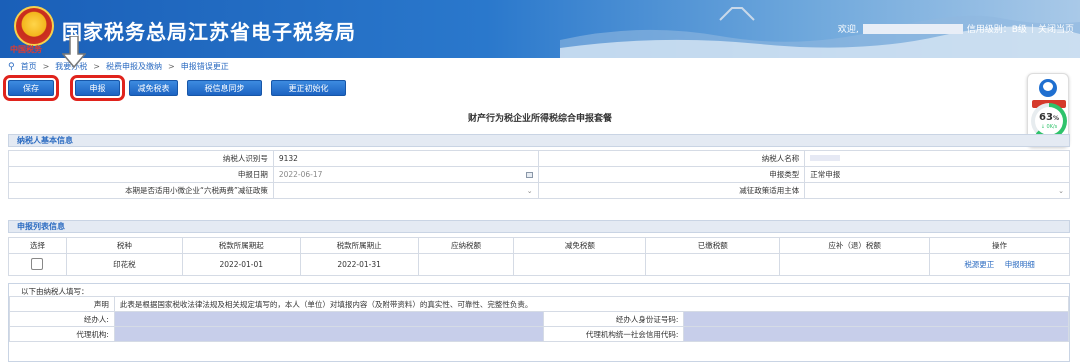  Describe the element at coordinates (539, 119) in the screenshot. I see `page-title: 财产行为税企业所得税综合申报套餐` at that location.